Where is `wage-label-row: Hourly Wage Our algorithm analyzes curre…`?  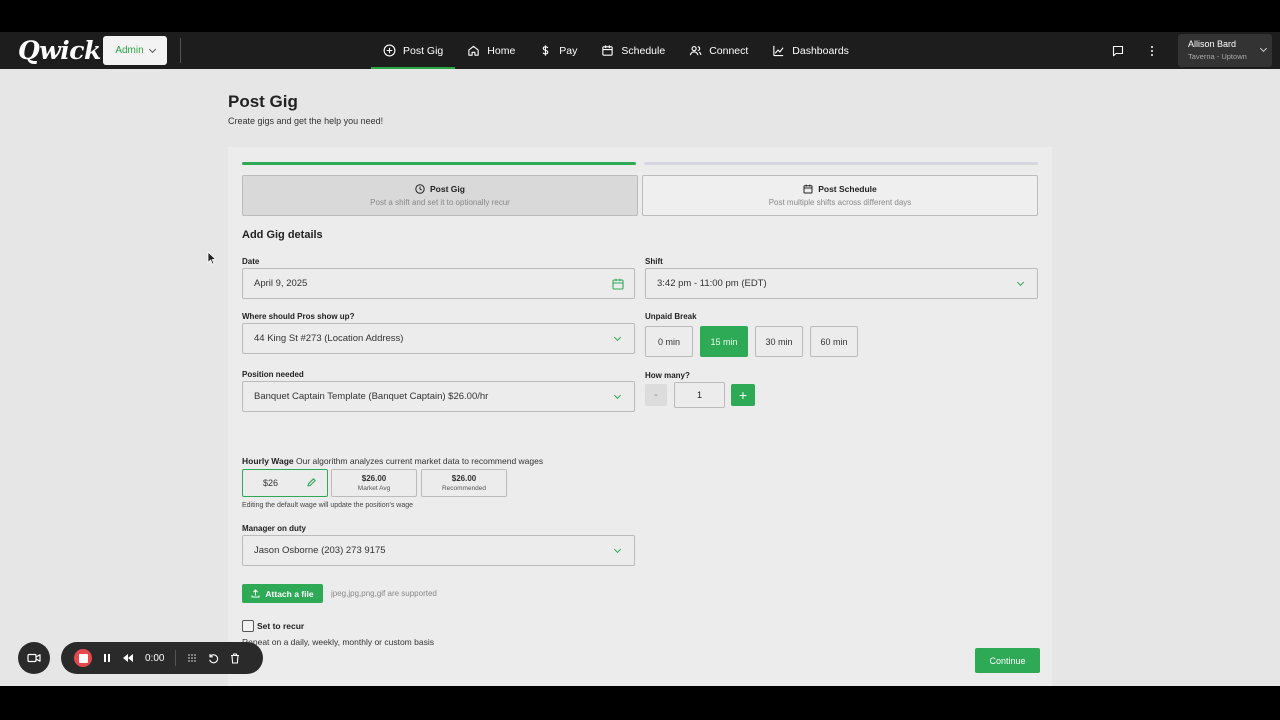 wage-label-row: Hourly Wage Our algorithm analyzes curre… is located at coordinates (392, 461).